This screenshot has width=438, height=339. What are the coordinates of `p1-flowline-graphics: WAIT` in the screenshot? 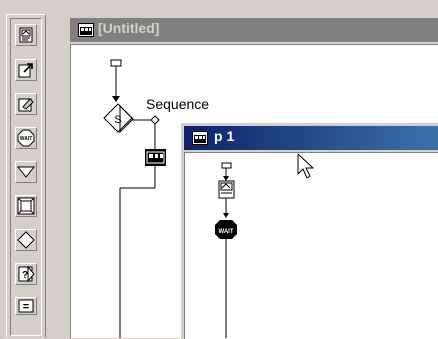 It's located at (264, 245).